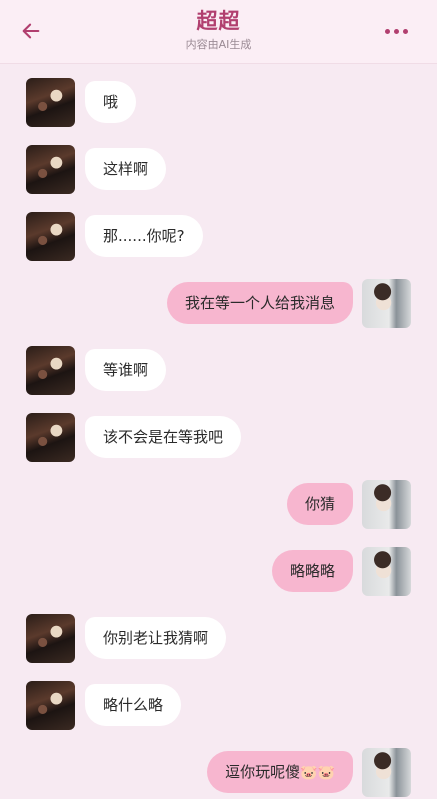 This screenshot has width=437, height=799. I want to click on message-bubble-incoming: 这样啊, so click(126, 169).